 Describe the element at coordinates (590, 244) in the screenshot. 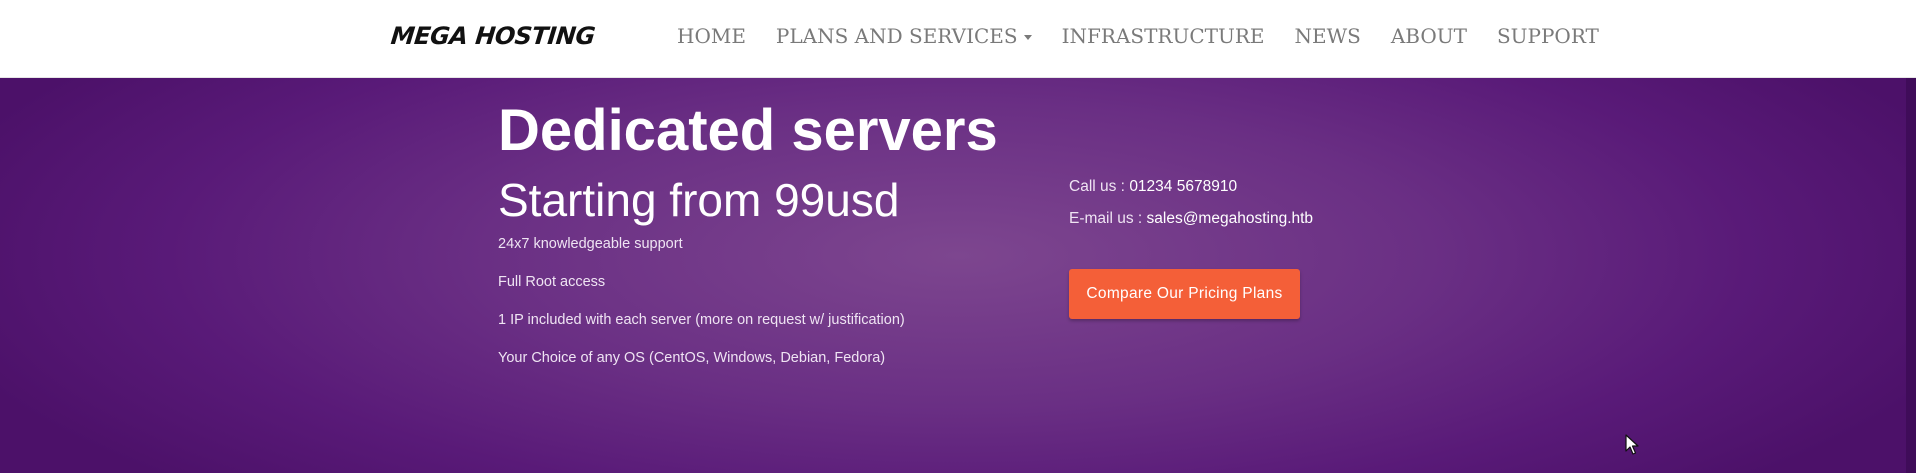

I see `feature-item: 24x7 knowledgeable support` at that location.